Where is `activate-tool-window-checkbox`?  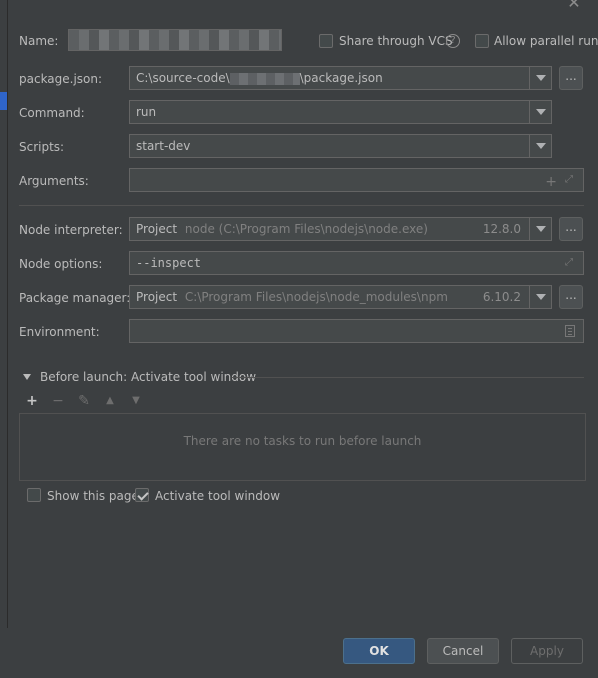
activate-tool-window-checkbox is located at coordinates (142, 495).